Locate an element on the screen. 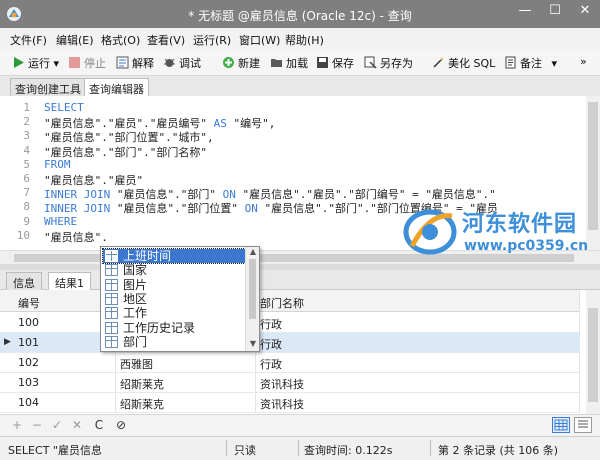 The image size is (600, 460). minimize-button: — is located at coordinates (525, 11).